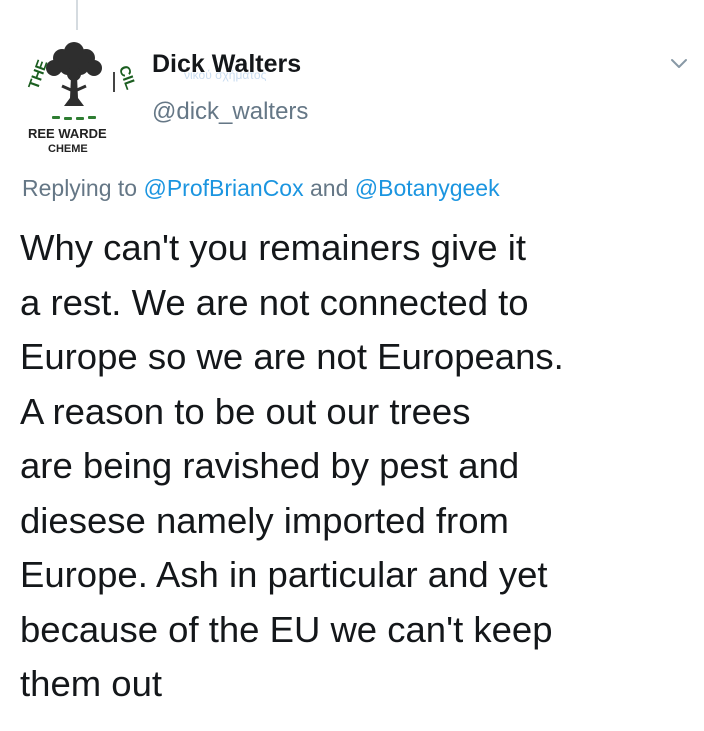  Describe the element at coordinates (292, 356) in the screenshot. I see `tweet-text-line: Europe so we are not Europeans.` at that location.